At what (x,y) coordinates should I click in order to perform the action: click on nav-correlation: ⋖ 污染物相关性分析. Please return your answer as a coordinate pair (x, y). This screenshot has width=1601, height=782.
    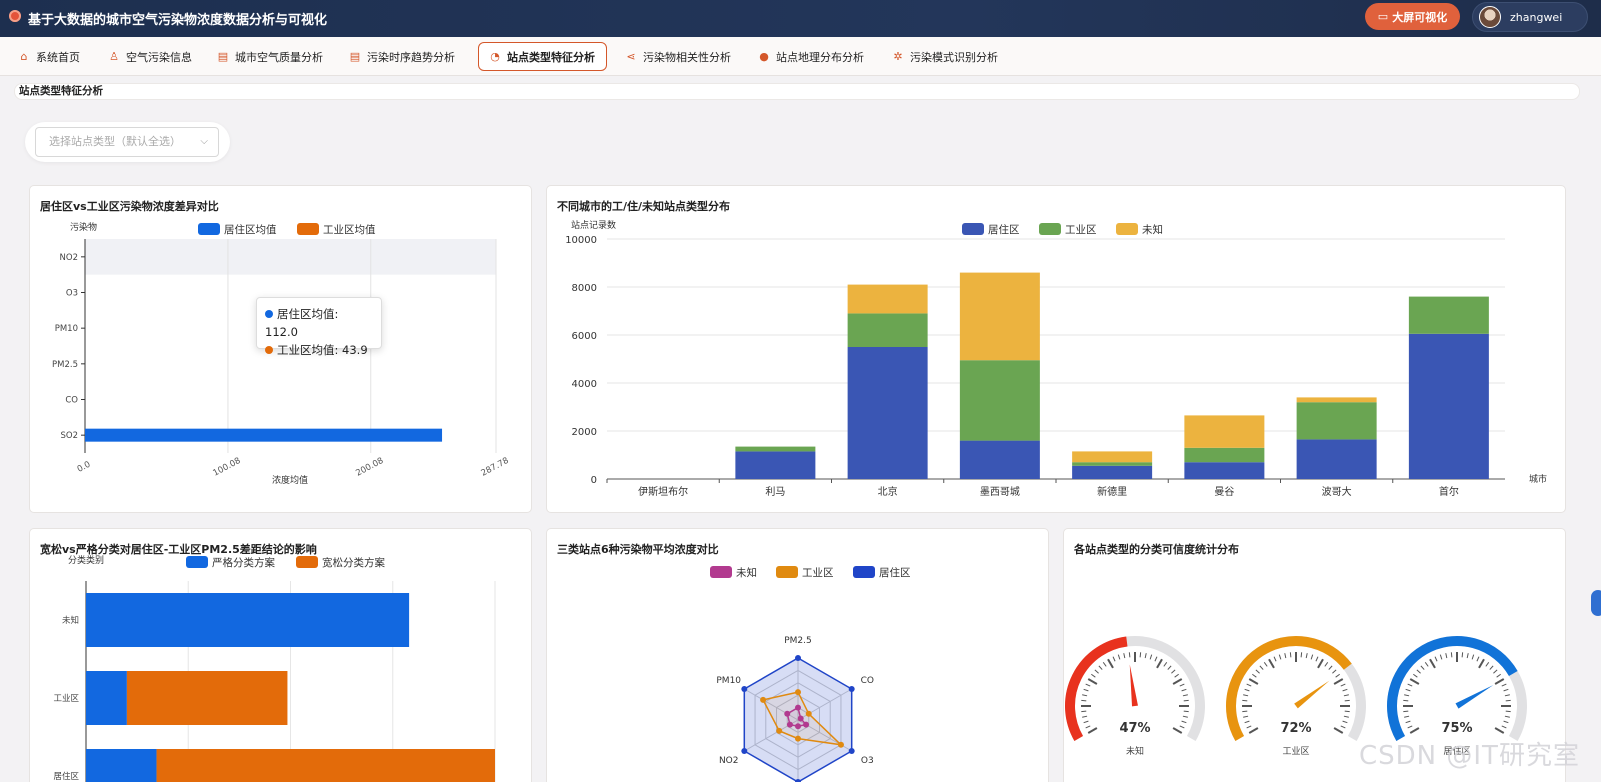
    Looking at the image, I should click on (678, 56).